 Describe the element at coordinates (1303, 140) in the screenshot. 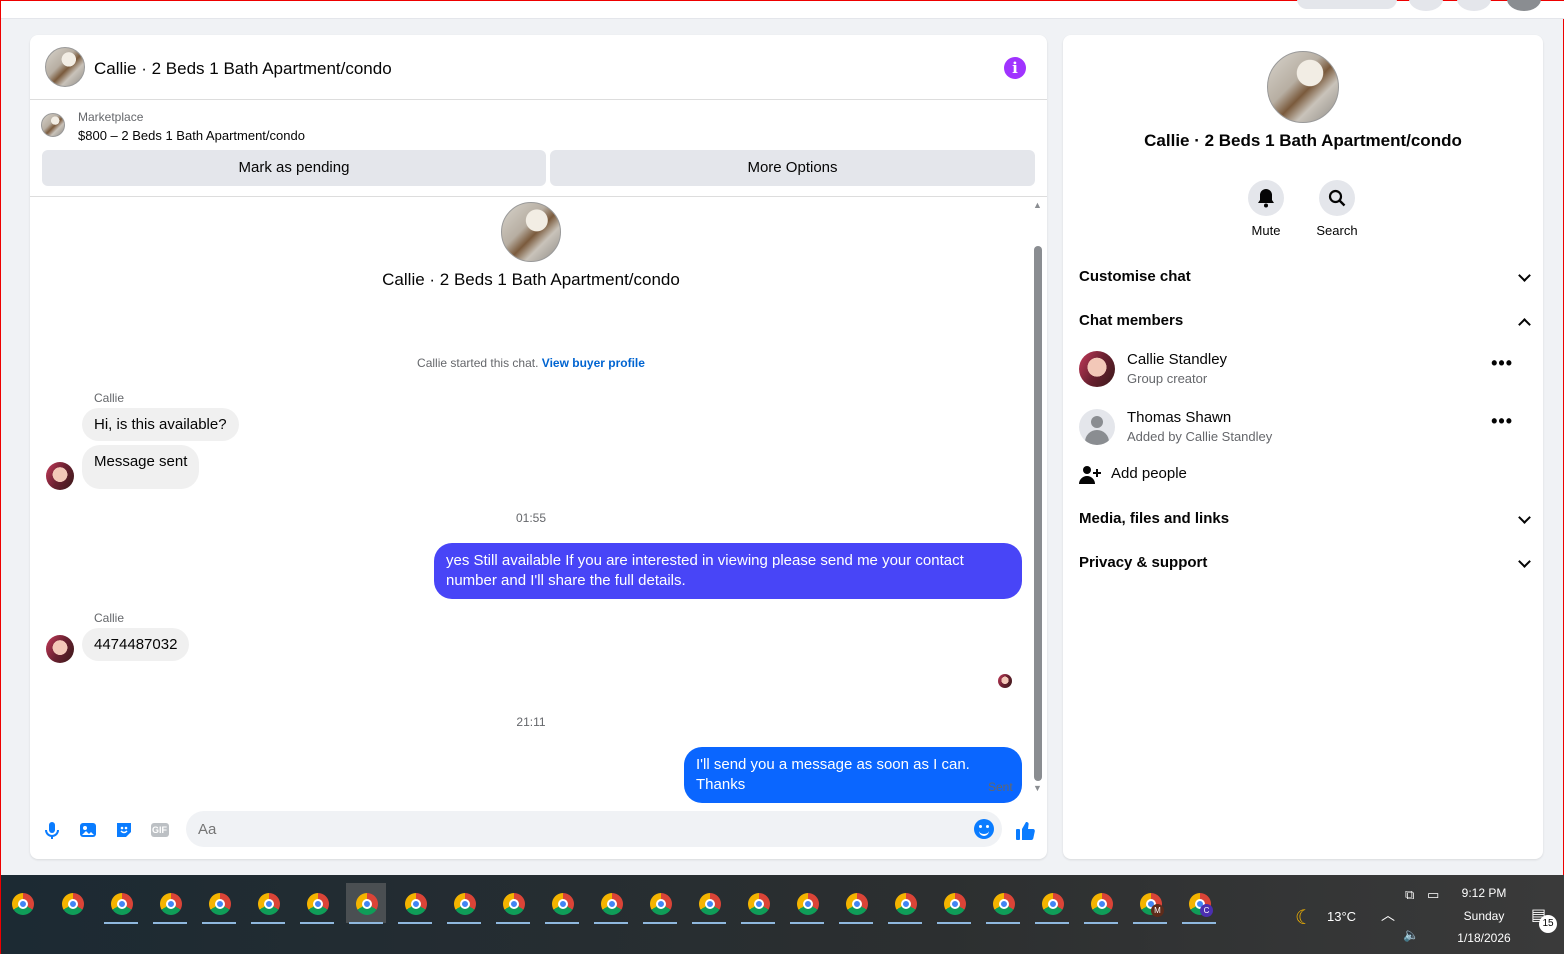

I see `side-title: Callie · 2 Beds 1 Bath Apartment/condo` at that location.